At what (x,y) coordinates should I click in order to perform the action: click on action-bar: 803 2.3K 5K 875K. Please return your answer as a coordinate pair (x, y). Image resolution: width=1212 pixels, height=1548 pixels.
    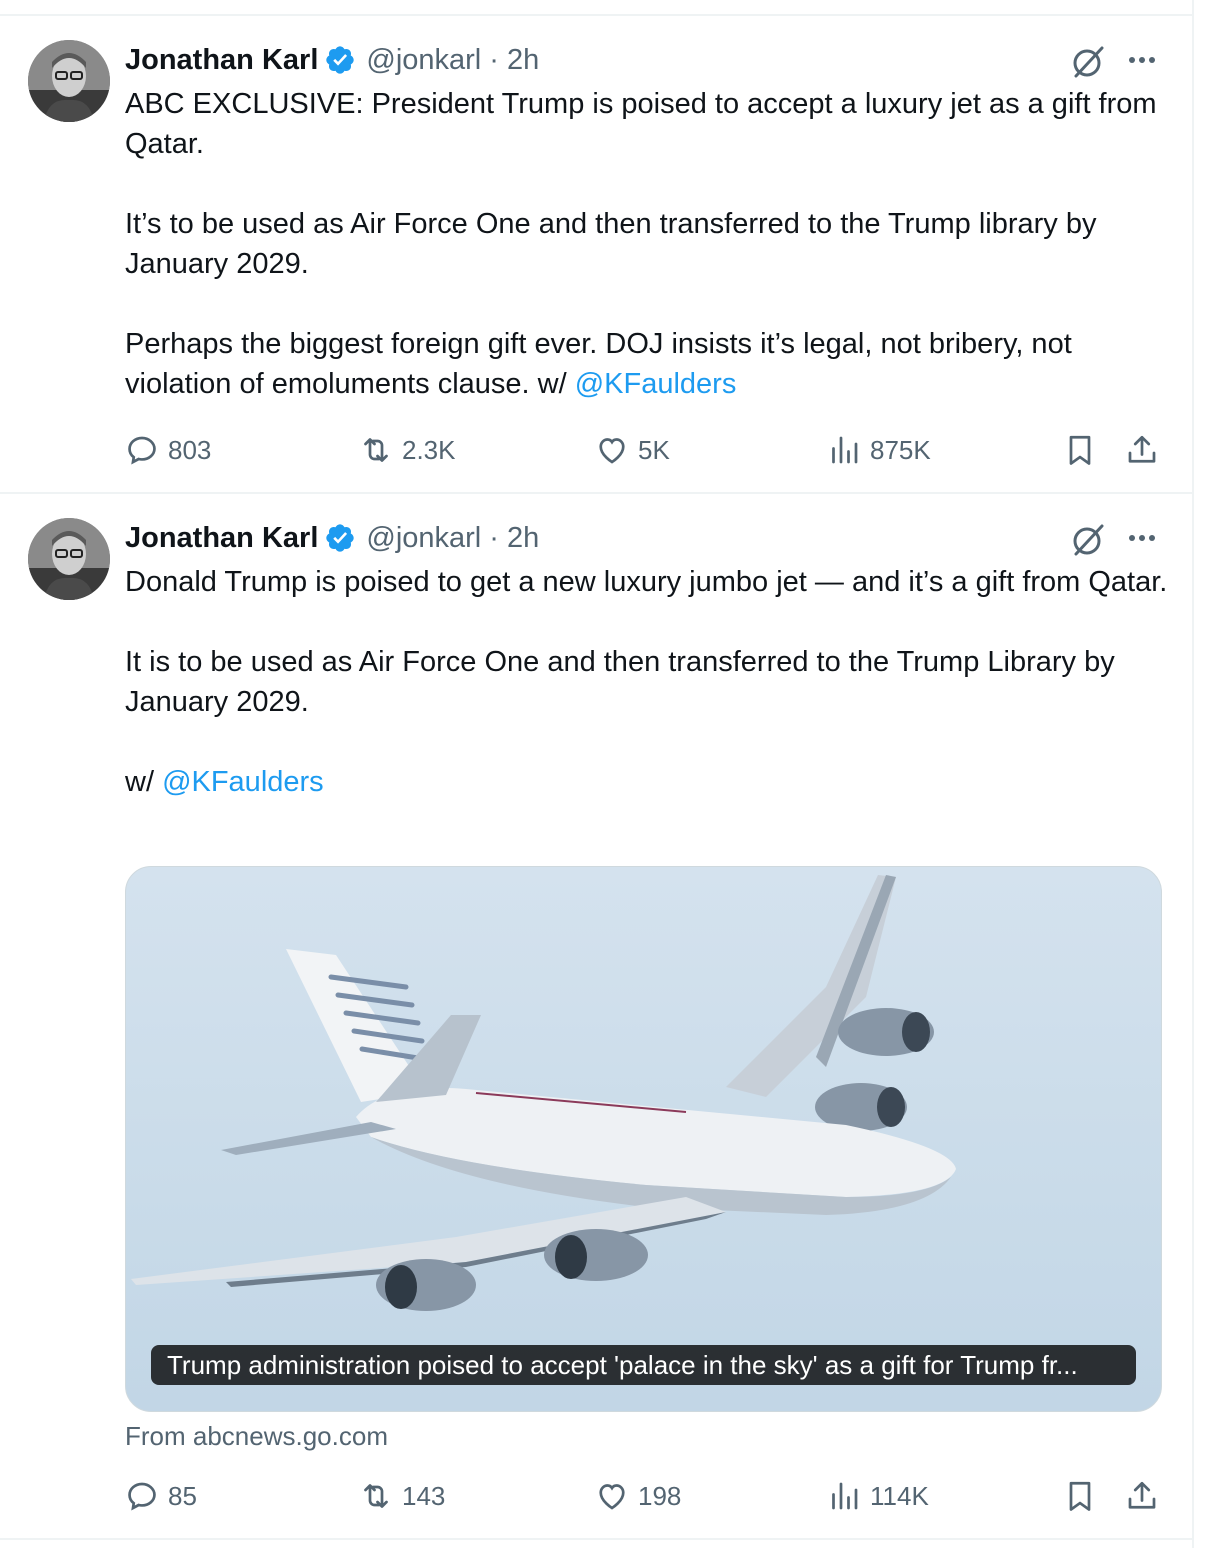
    Looking at the image, I should click on (596, 450).